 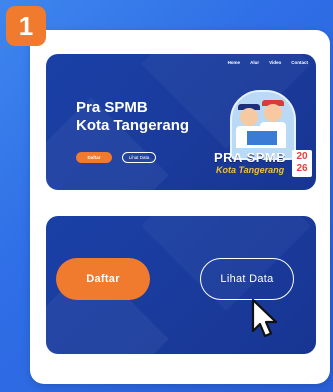 What do you see at coordinates (302, 156) in the screenshot?
I see `logo-year-top: 20` at bounding box center [302, 156].